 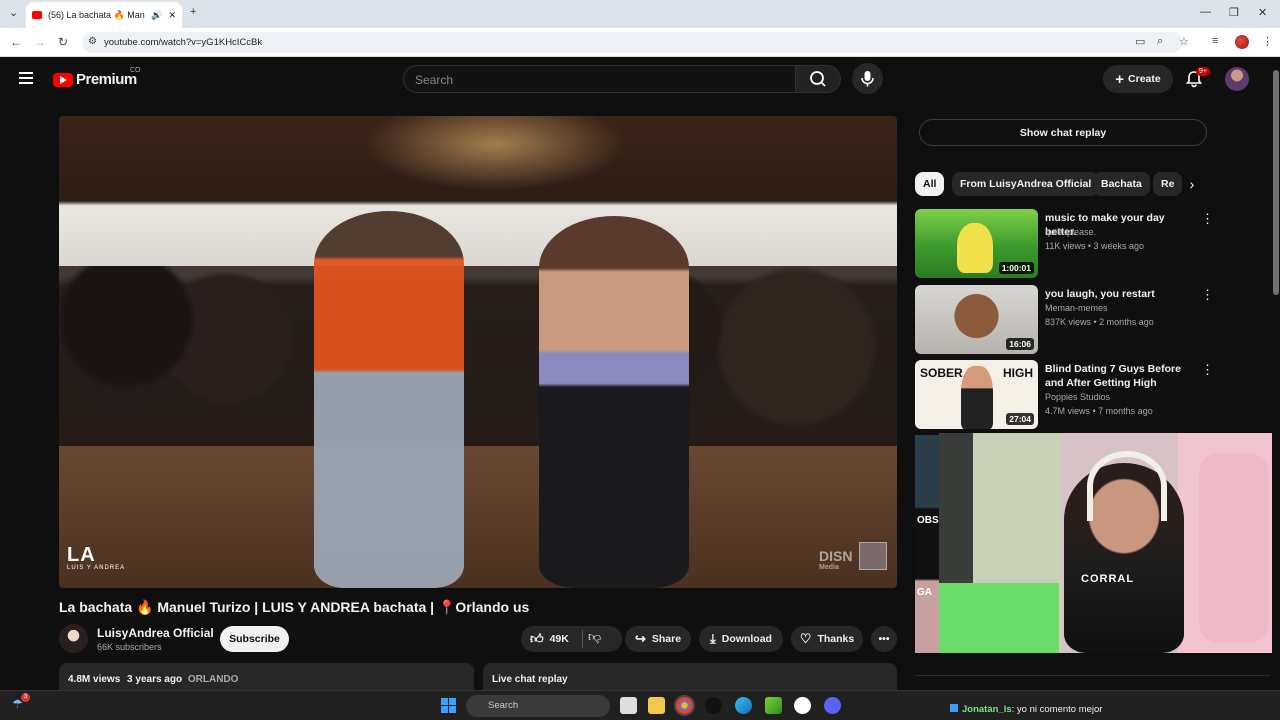 What do you see at coordinates (40, 42) in the screenshot?
I see `forward-icon: →` at bounding box center [40, 42].